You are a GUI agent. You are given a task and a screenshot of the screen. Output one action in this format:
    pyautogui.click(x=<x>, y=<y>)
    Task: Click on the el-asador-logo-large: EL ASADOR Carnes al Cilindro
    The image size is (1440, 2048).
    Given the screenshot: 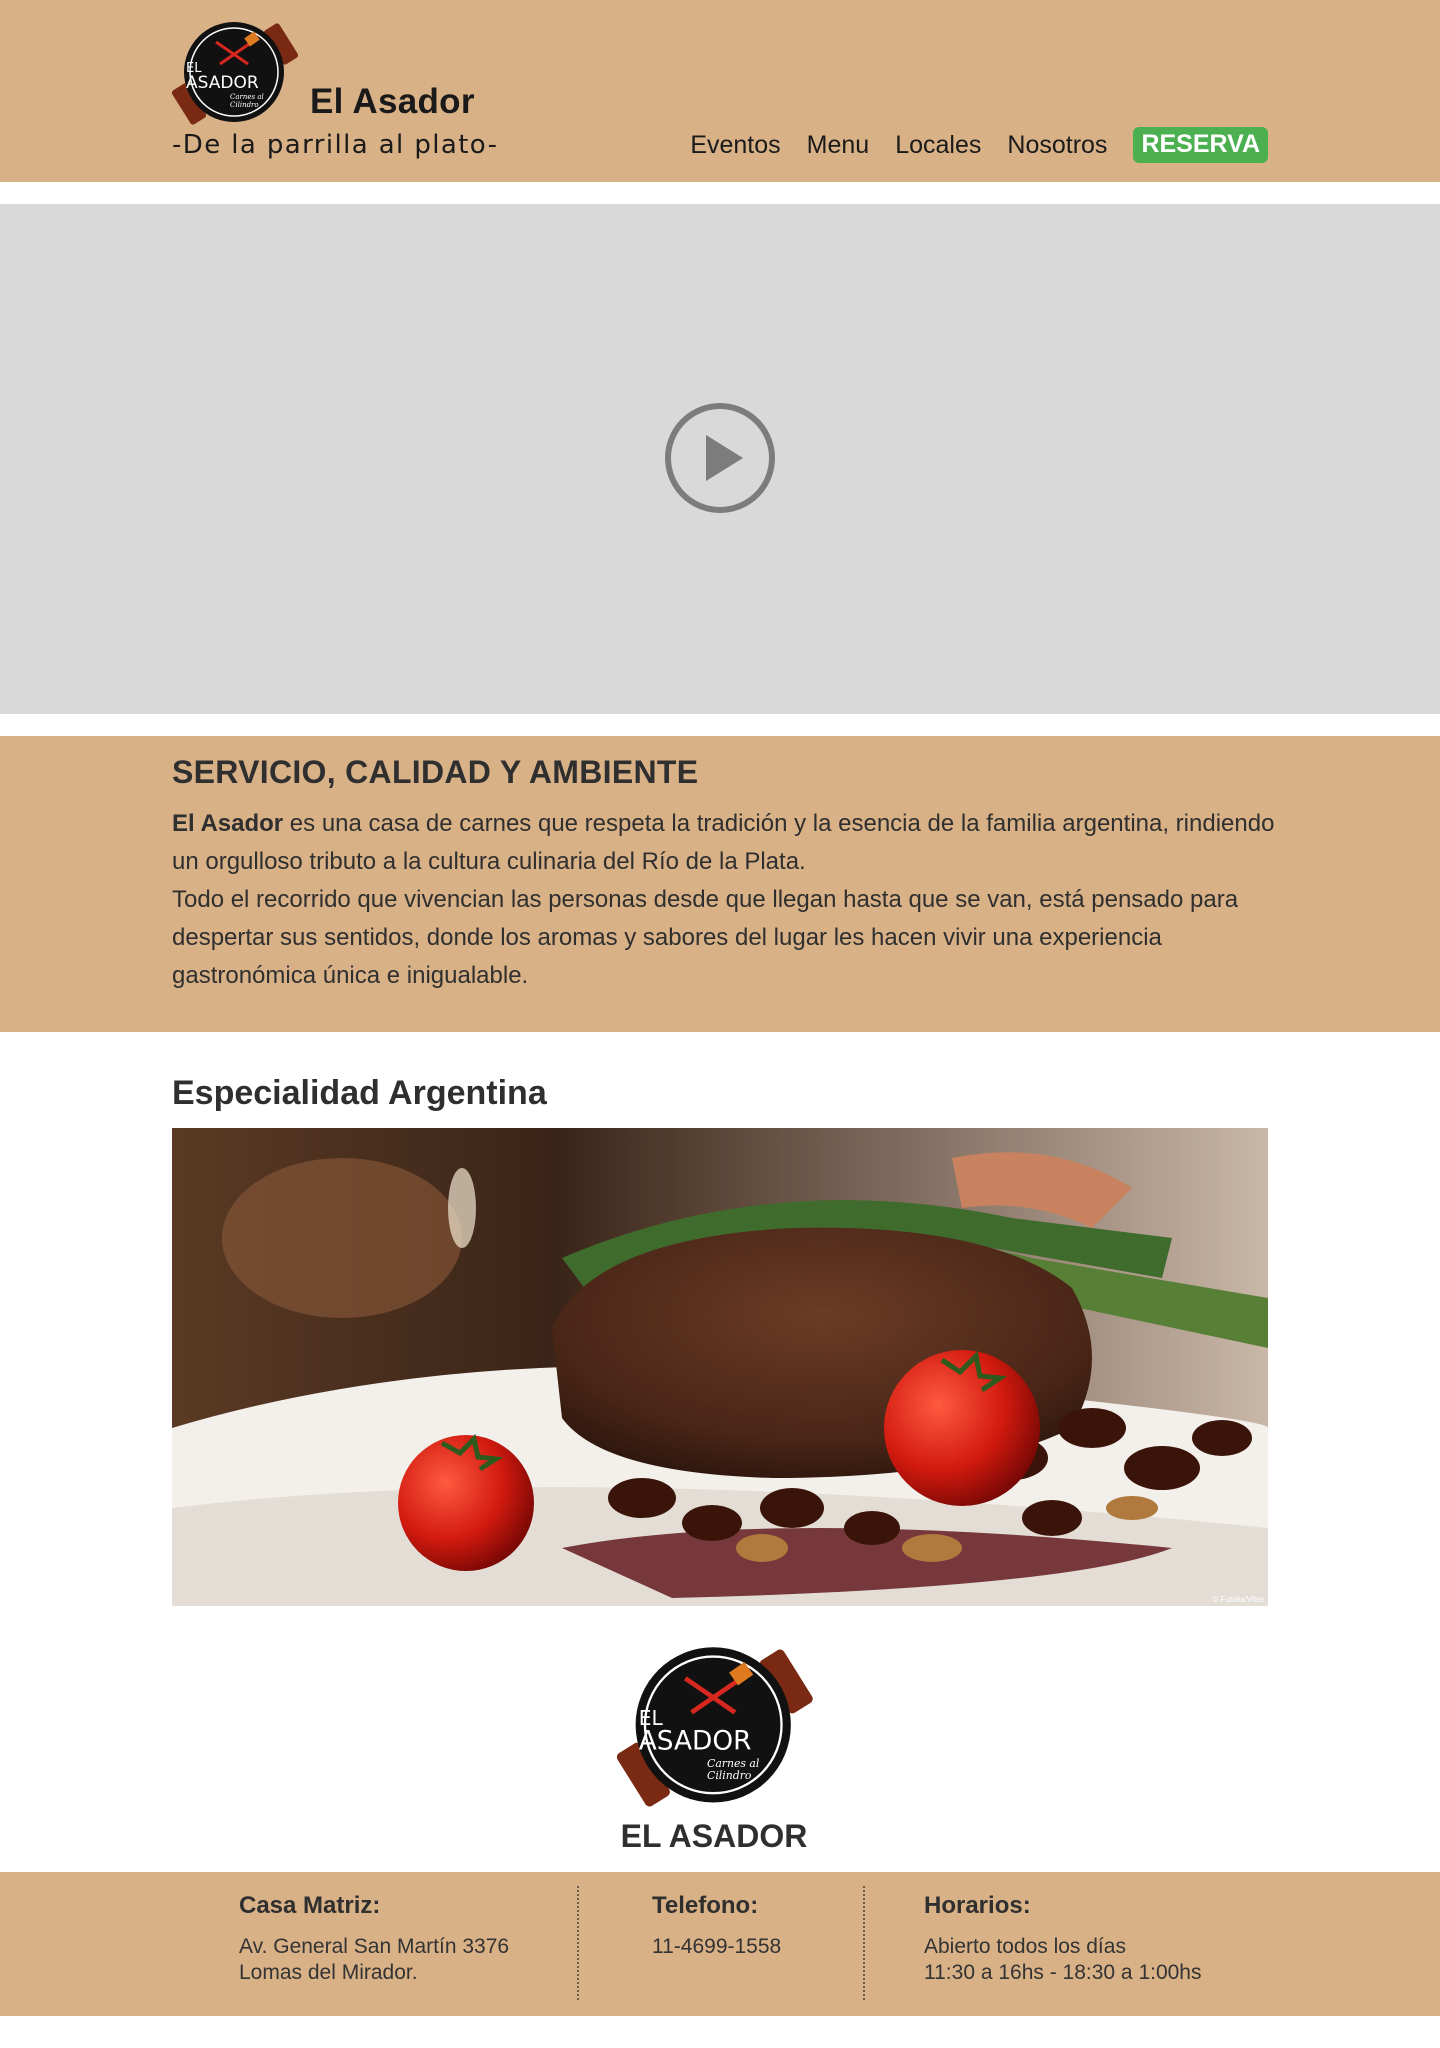 What is the action you would take?
    pyautogui.click(x=715, y=1727)
    